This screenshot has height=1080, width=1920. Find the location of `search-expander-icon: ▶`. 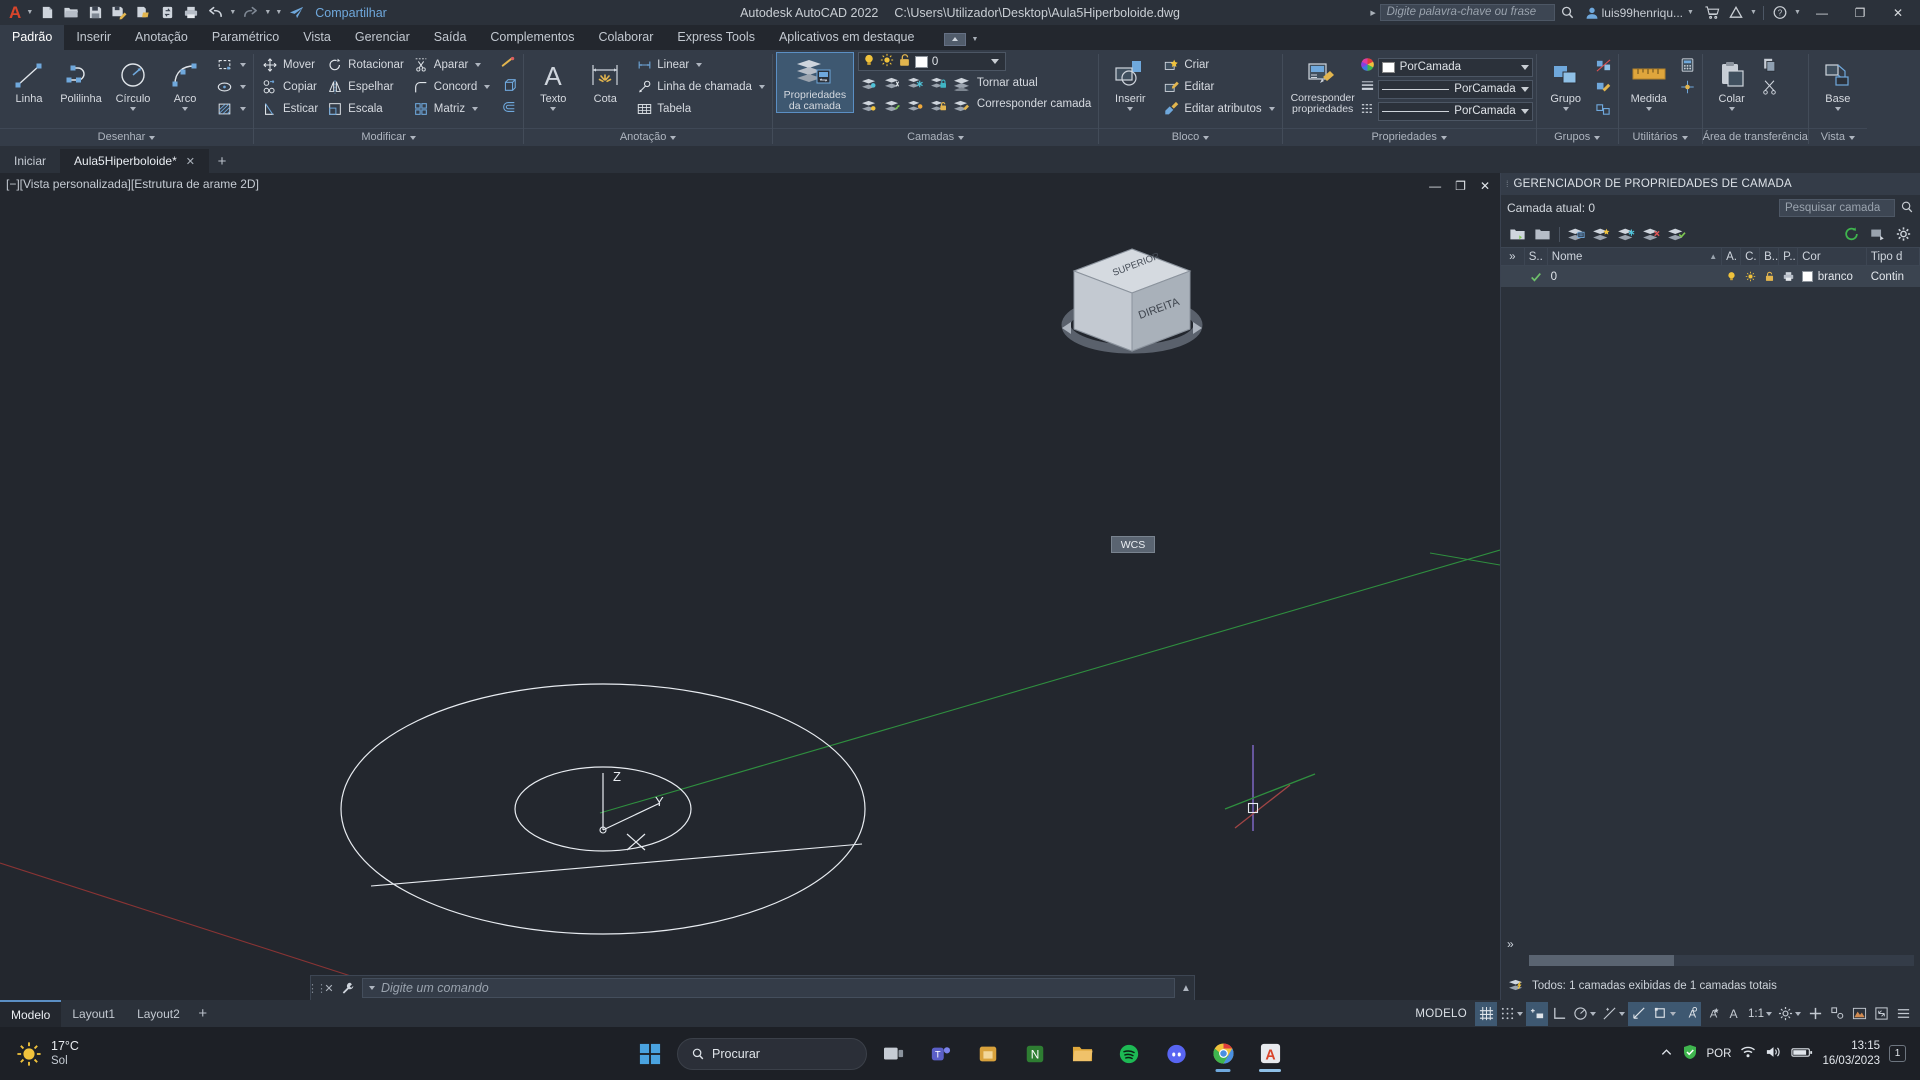

search-expander-icon: ▶ is located at coordinates (1373, 13).